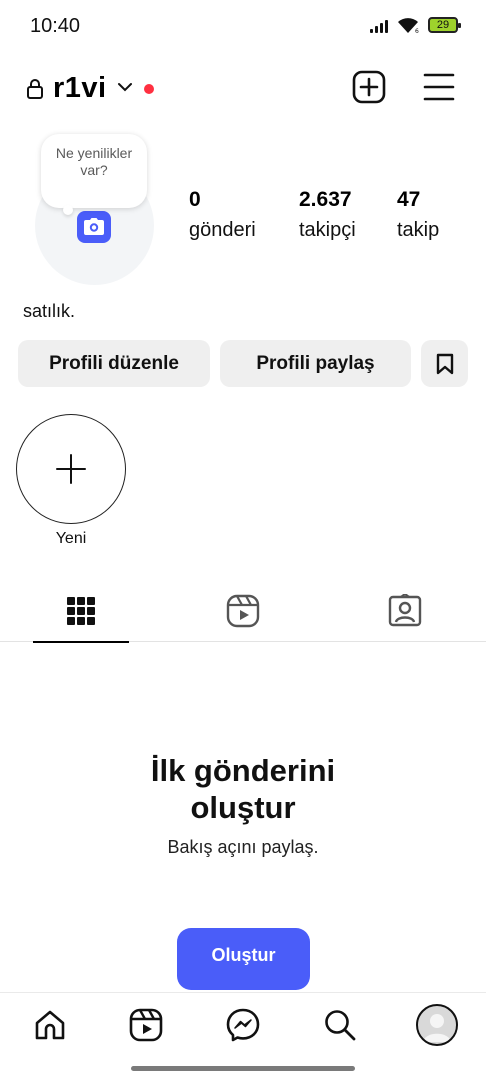 This screenshot has height=1080, width=486. I want to click on note-bubble: Ne yenilikler var?, so click(94, 174).